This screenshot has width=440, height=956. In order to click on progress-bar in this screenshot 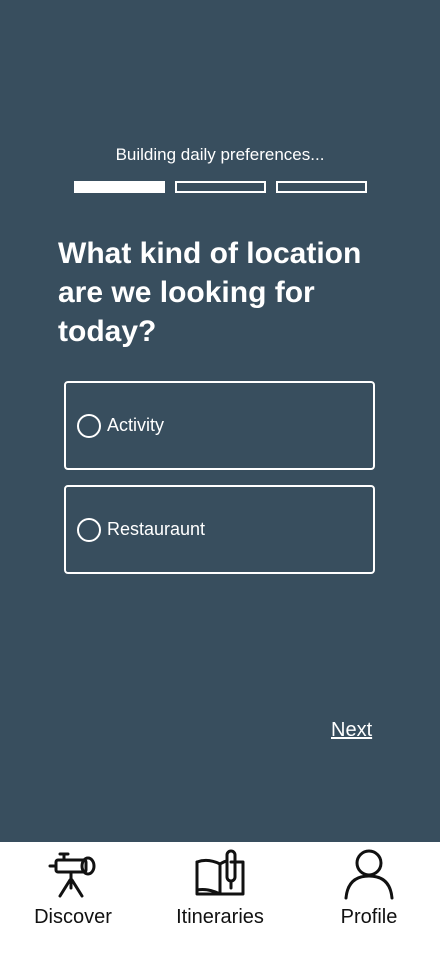, I will do `click(220, 187)`.